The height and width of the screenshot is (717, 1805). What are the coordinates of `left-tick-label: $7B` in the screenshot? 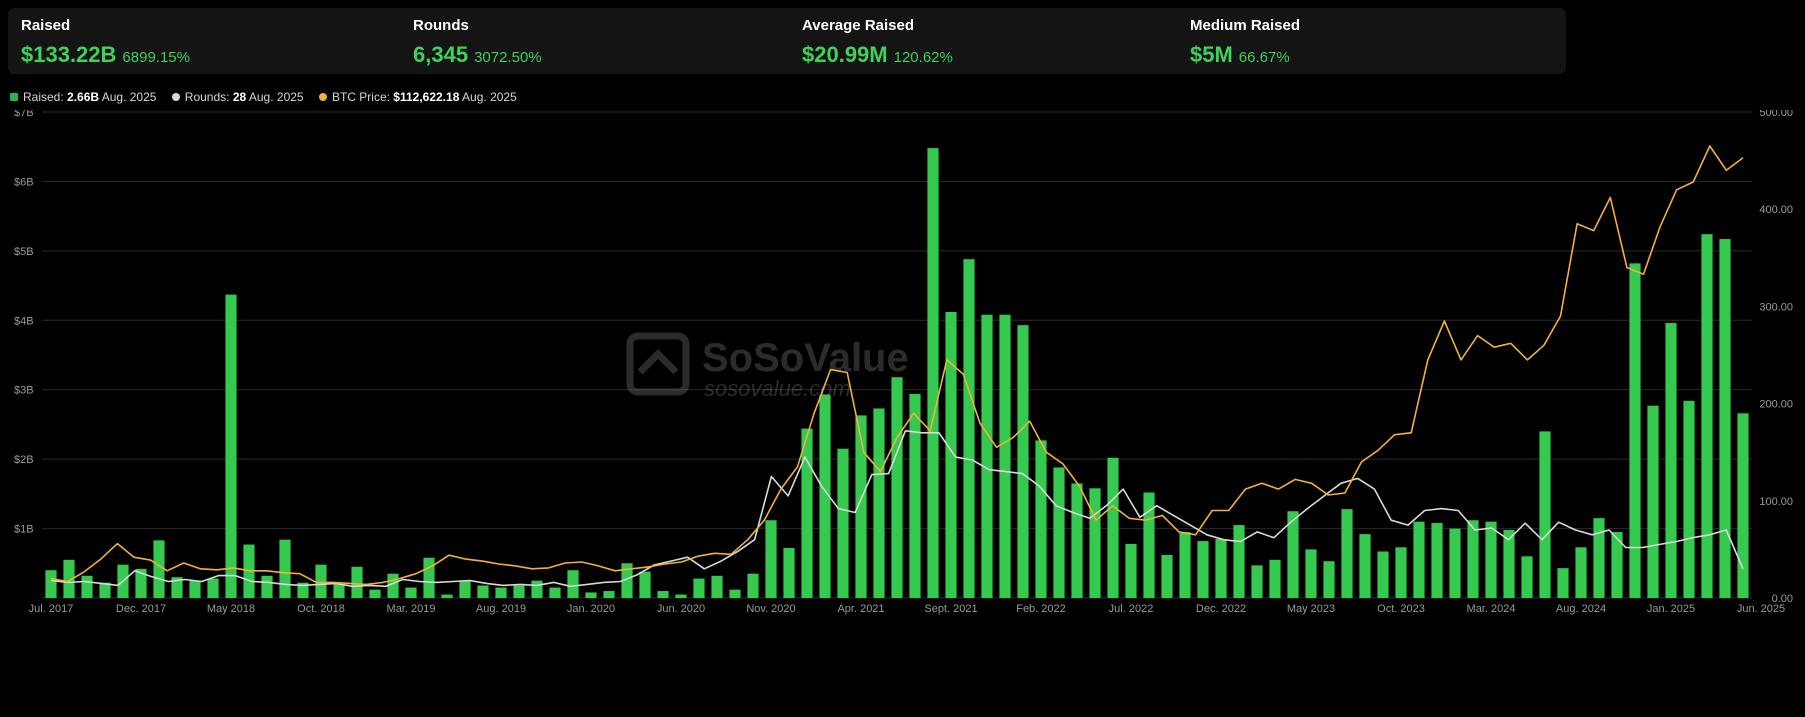 It's located at (24, 114).